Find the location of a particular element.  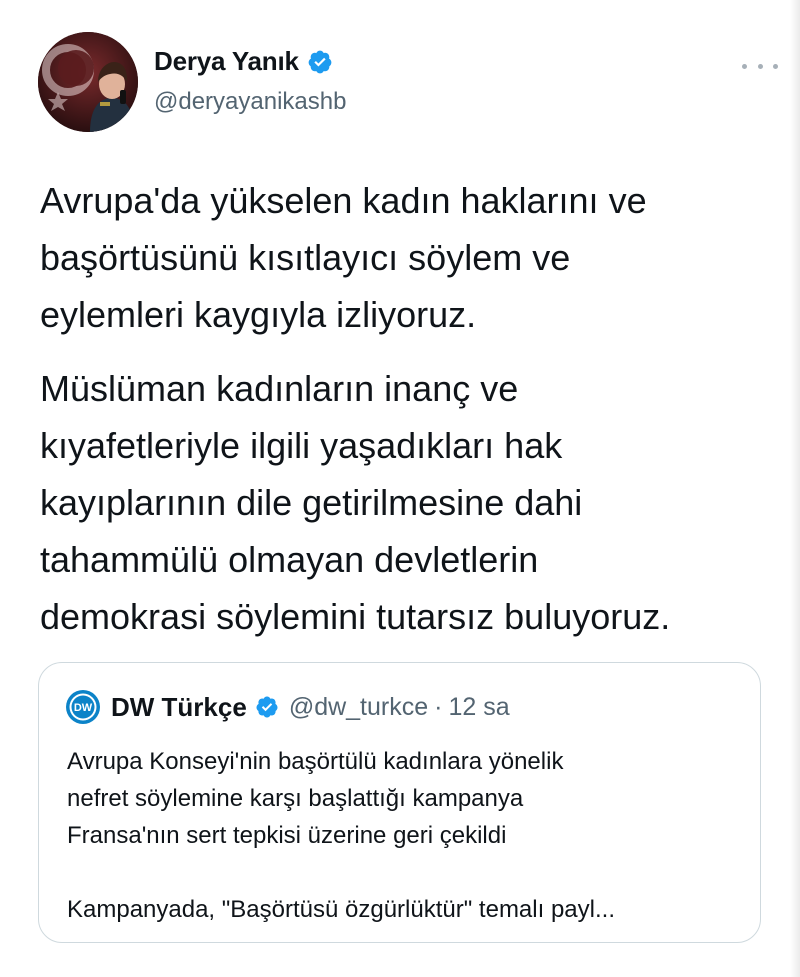

tweet-header: Derya Yanık @deryayanikashb is located at coordinates (408, 82).